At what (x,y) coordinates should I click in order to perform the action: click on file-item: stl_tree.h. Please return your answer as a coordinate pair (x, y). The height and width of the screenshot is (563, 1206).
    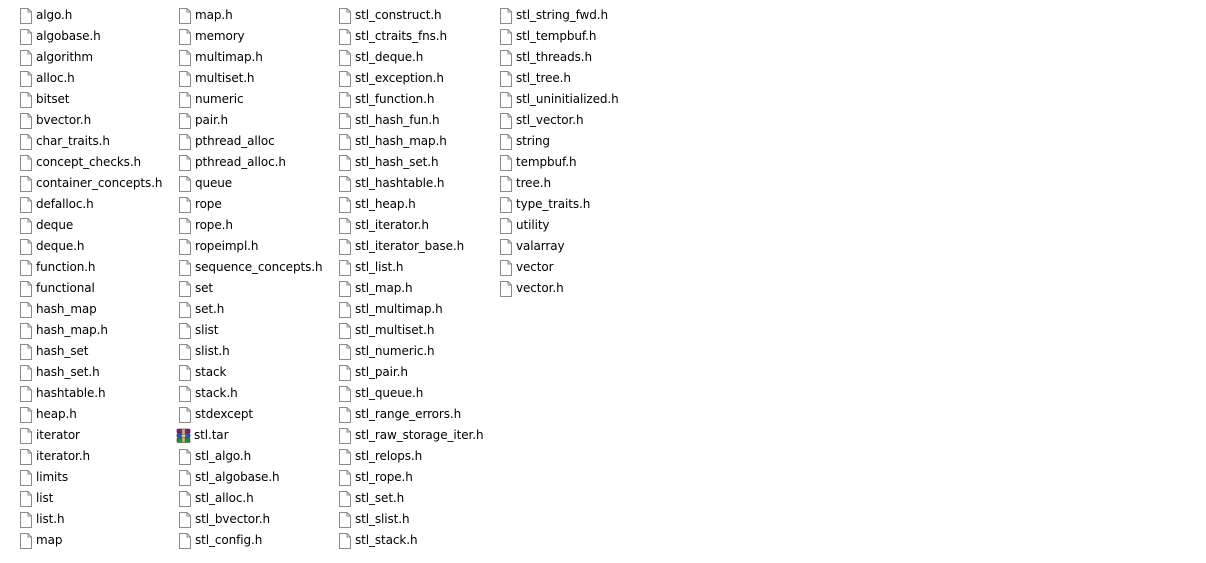
    Looking at the image, I should click on (559, 78).